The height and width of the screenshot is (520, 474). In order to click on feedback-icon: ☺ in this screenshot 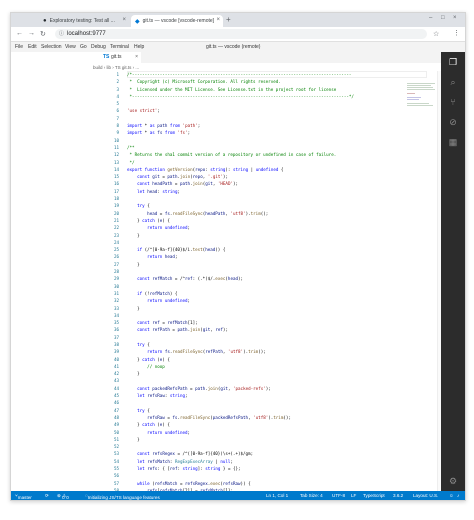, I will do `click(451, 495)`.